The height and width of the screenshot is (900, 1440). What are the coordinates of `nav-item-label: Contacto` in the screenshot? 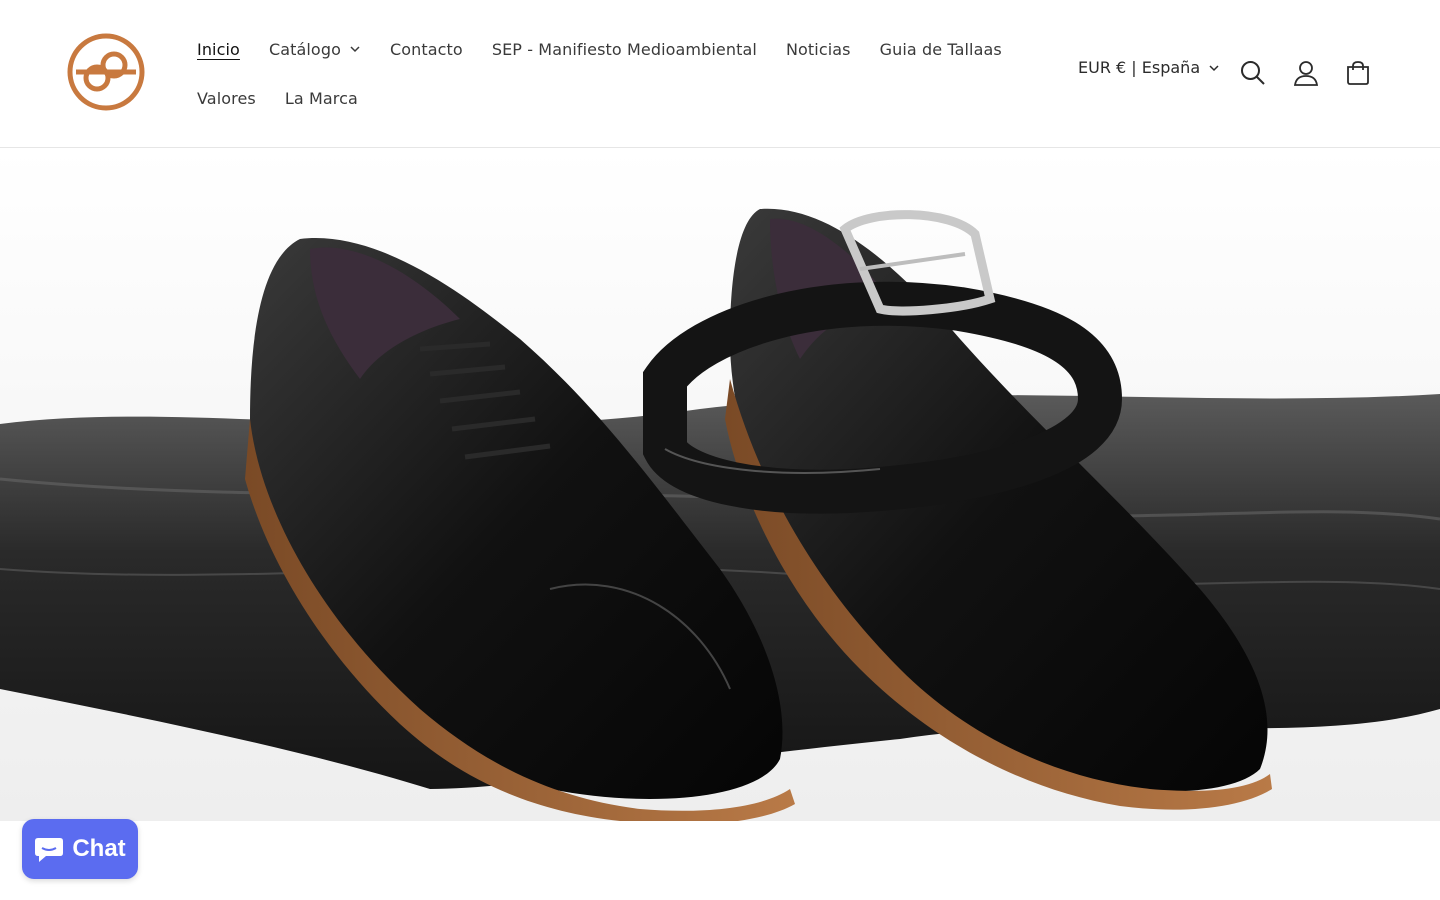 It's located at (426, 49).